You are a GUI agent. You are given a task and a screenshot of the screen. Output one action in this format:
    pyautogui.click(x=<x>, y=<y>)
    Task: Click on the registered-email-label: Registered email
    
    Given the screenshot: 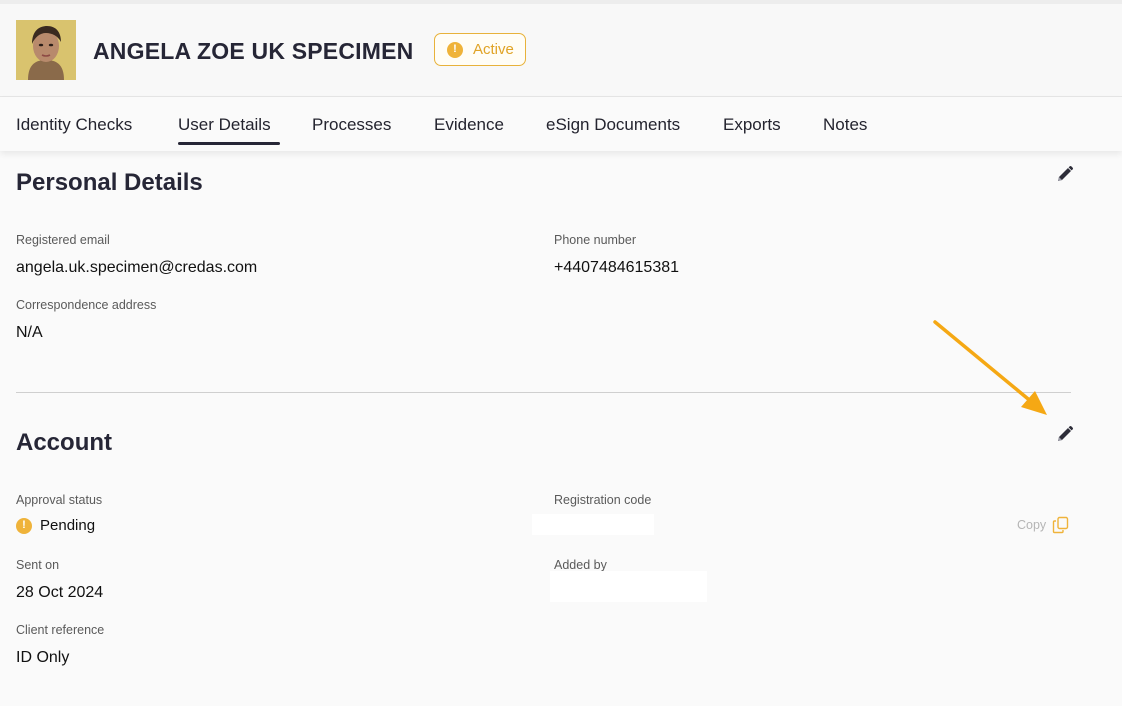 What is the action you would take?
    pyautogui.click(x=63, y=240)
    